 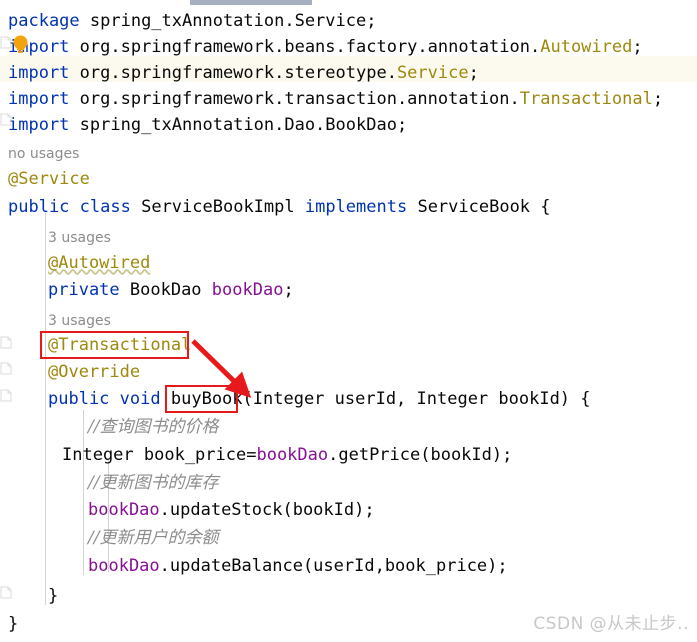 I want to click on code-token: BookDao, so click(x=165, y=290).